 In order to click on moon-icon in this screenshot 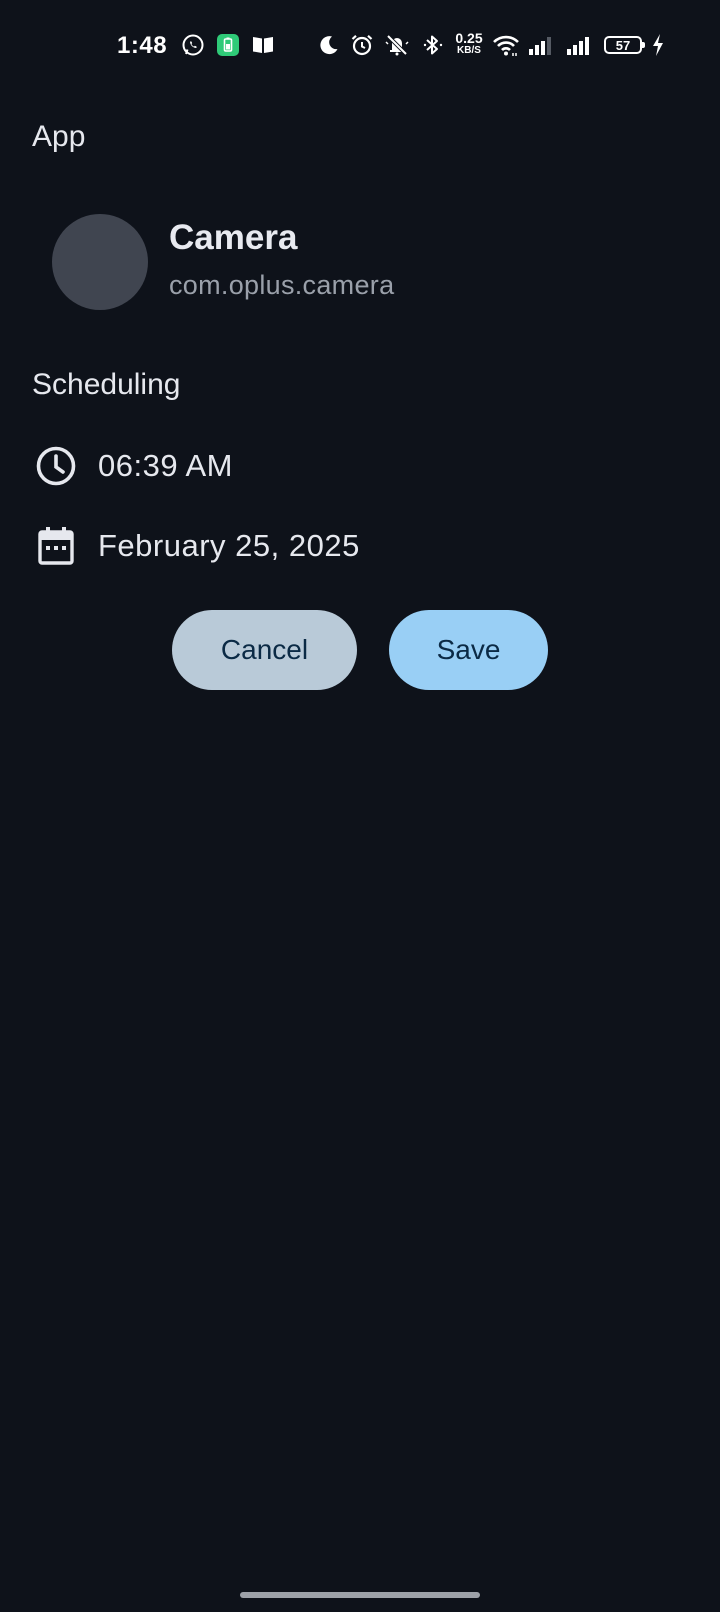, I will do `click(329, 45)`.